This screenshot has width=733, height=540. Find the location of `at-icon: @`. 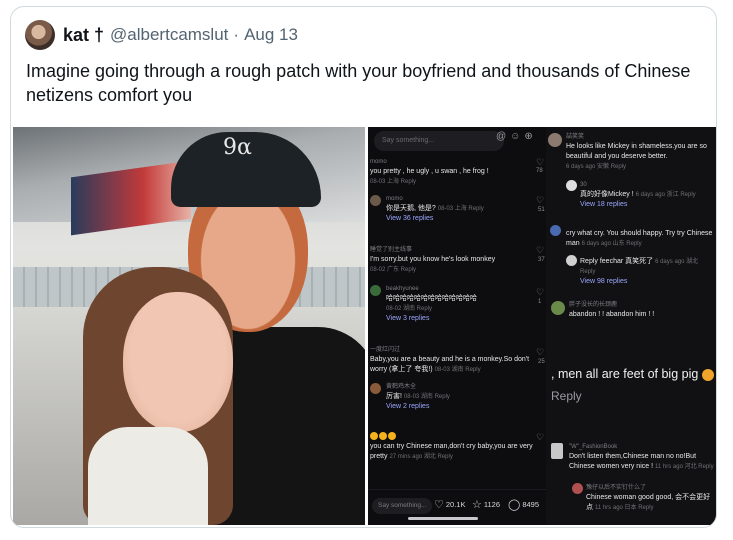

at-icon: @ is located at coordinates (501, 136).